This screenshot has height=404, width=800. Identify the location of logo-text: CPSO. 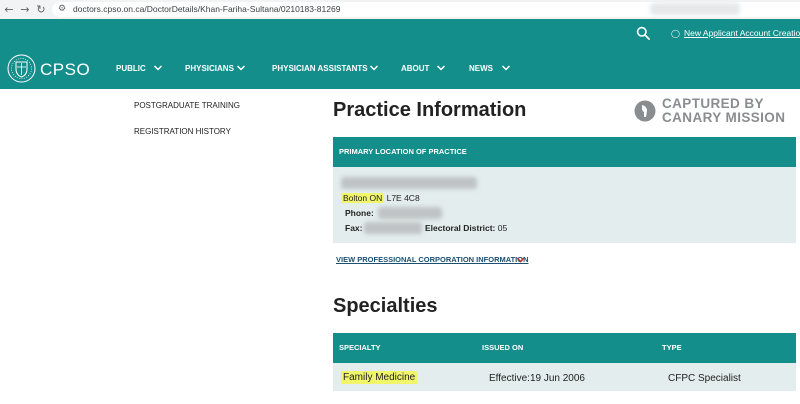
(65, 70).